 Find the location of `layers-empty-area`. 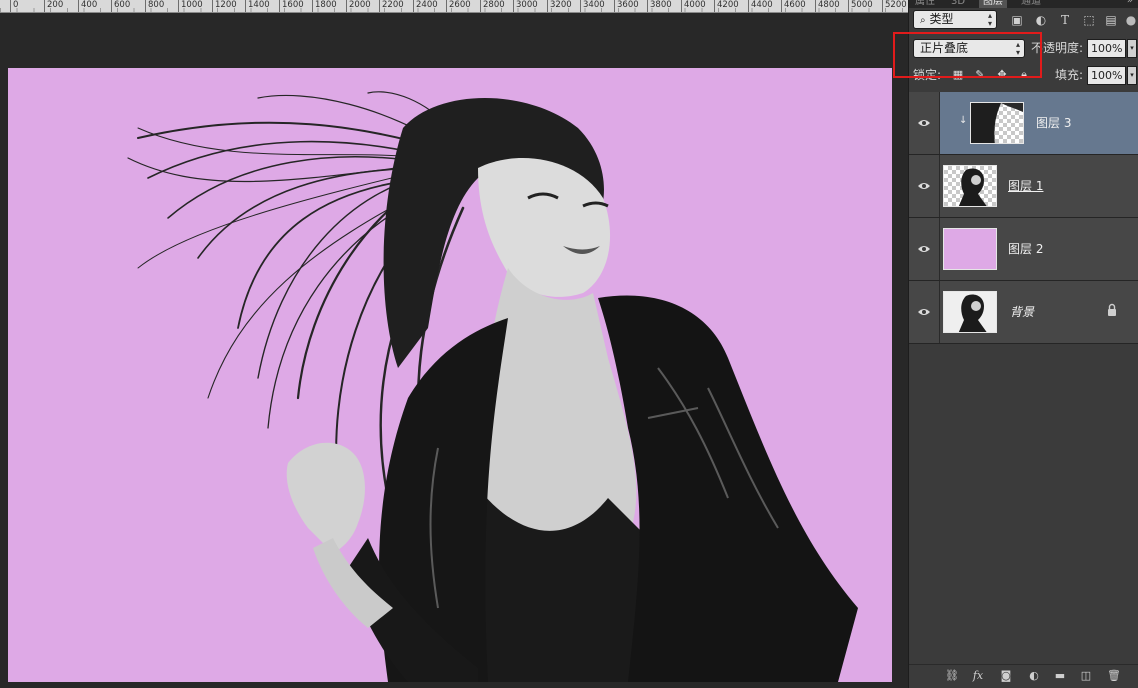

layers-empty-area is located at coordinates (1023, 505).